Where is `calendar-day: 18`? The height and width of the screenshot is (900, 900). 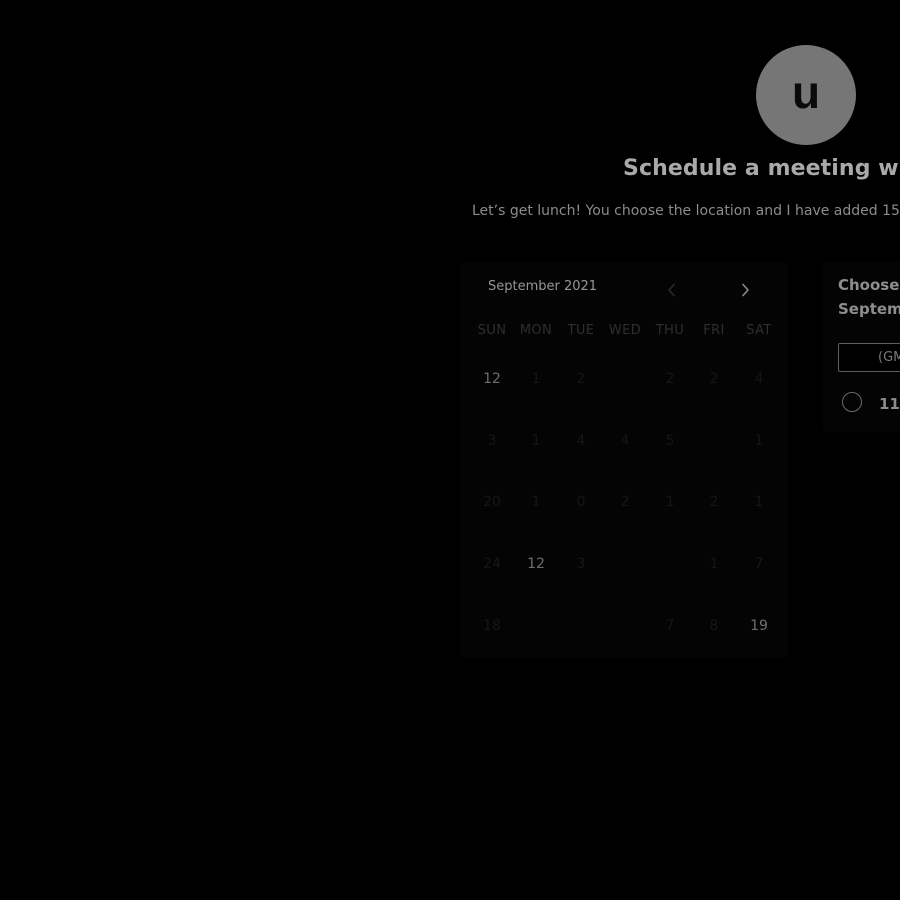 calendar-day: 18 is located at coordinates (492, 626).